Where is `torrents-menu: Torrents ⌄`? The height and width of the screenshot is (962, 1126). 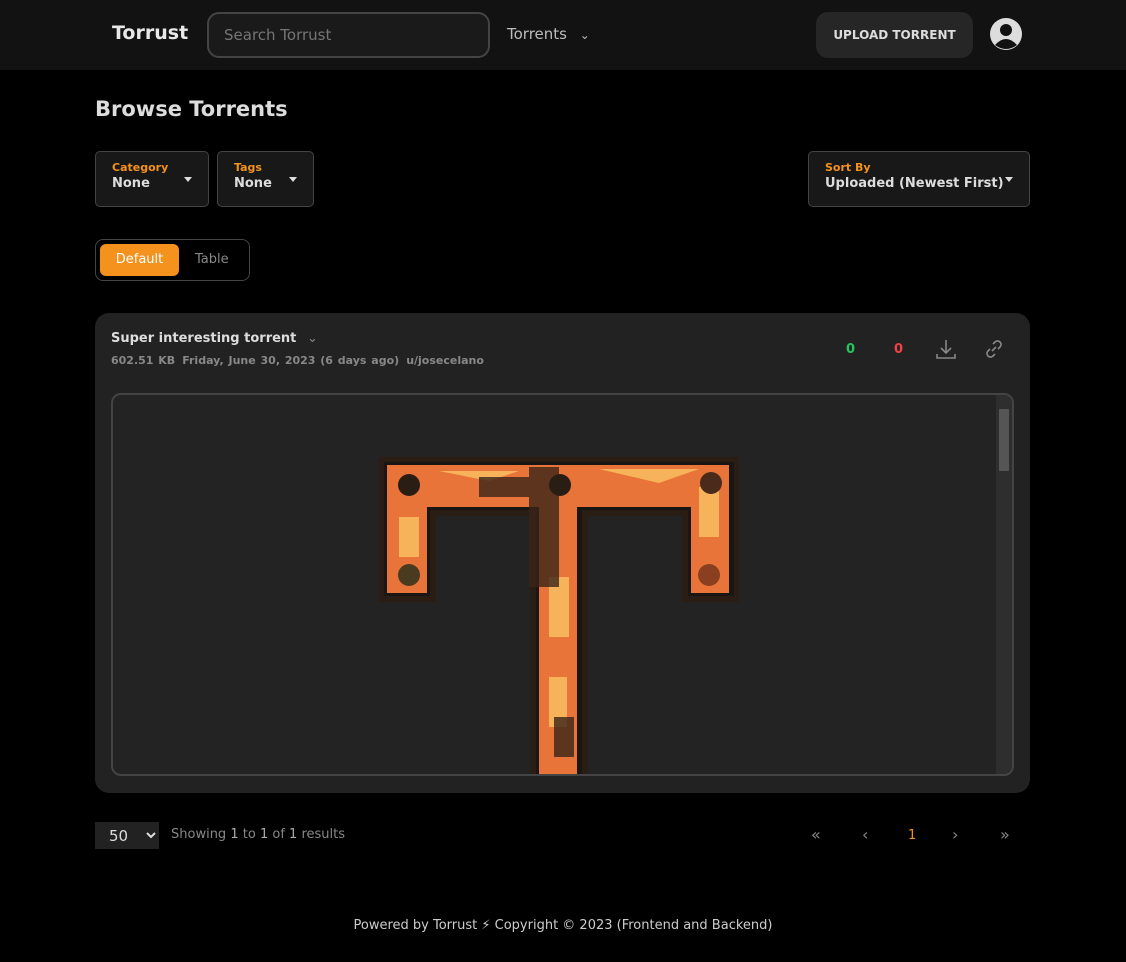 torrents-menu: Torrents ⌄ is located at coordinates (548, 34).